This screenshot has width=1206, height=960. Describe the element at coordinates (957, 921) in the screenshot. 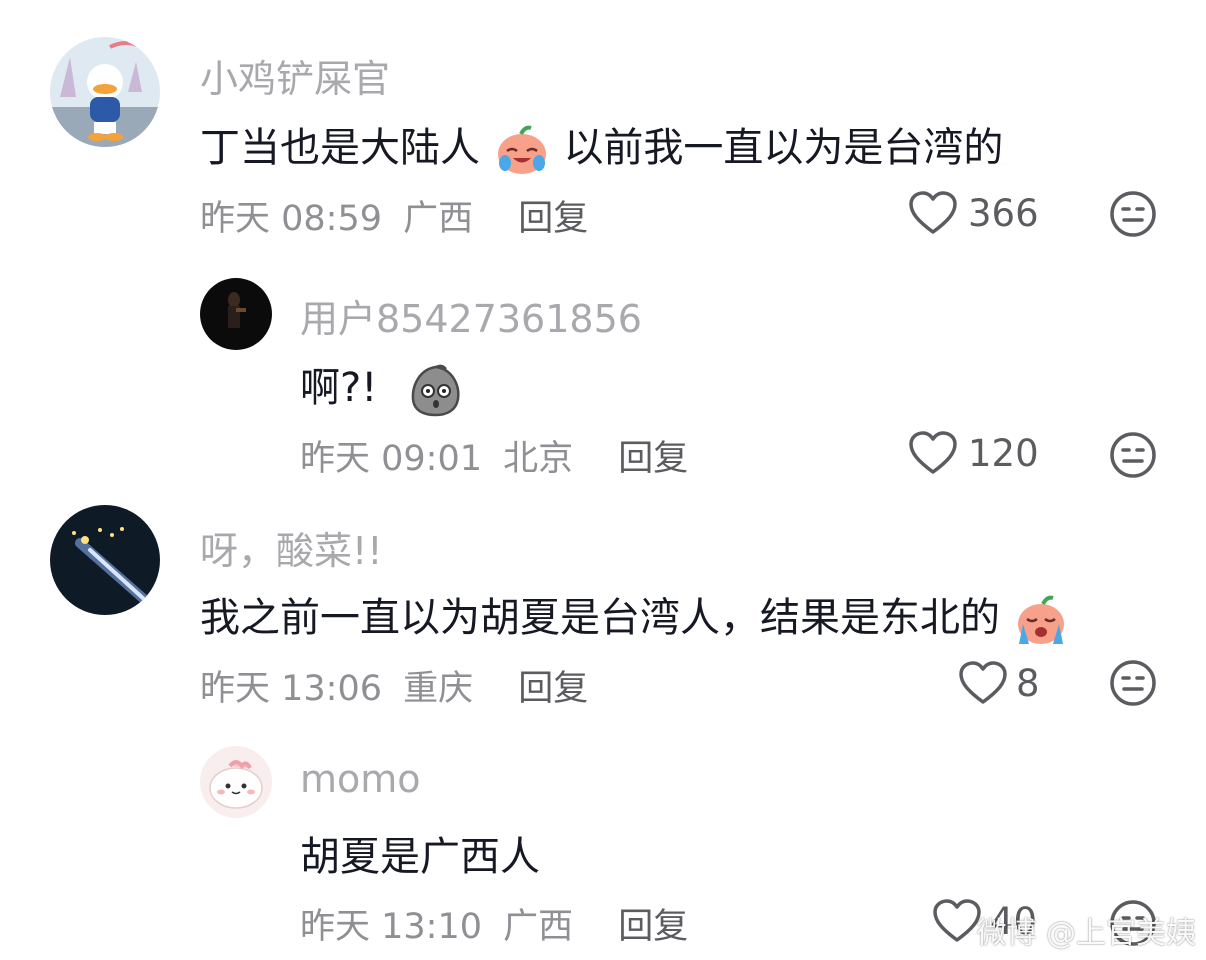

I see `heart-outline-icon` at that location.